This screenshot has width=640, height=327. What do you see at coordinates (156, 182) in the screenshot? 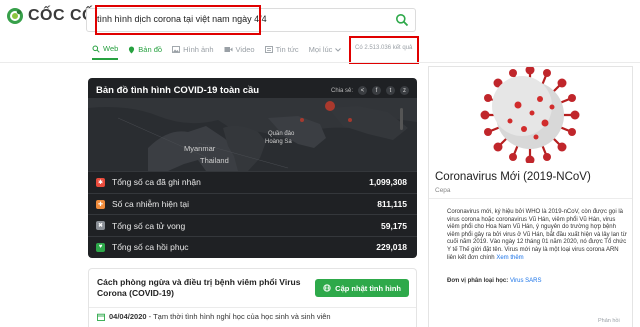
I see `stat-label: Tổng số ca đã ghi nhận` at bounding box center [156, 182].